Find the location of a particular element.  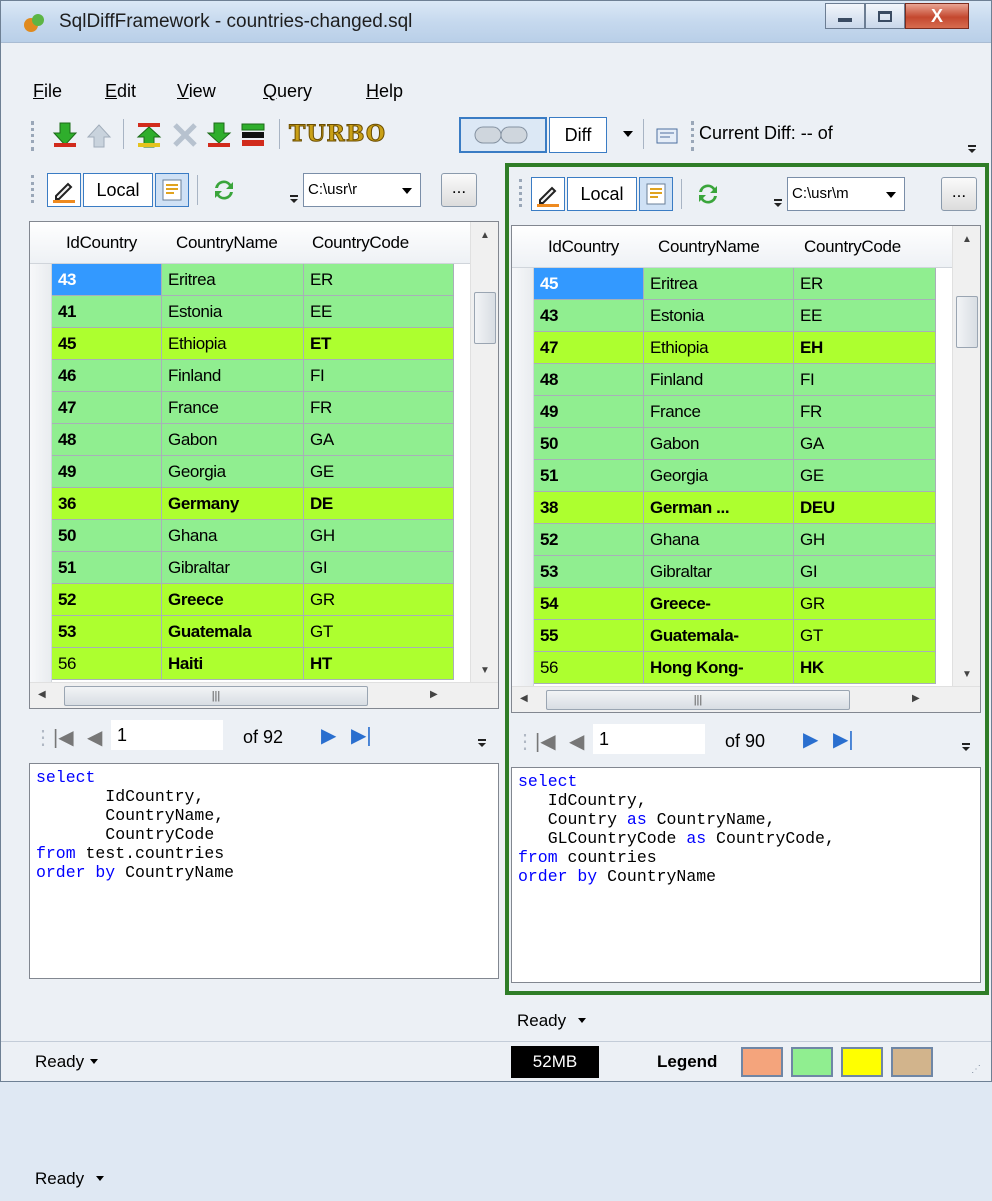

table-row: 53 Guatemala GT is located at coordinates (253, 632).